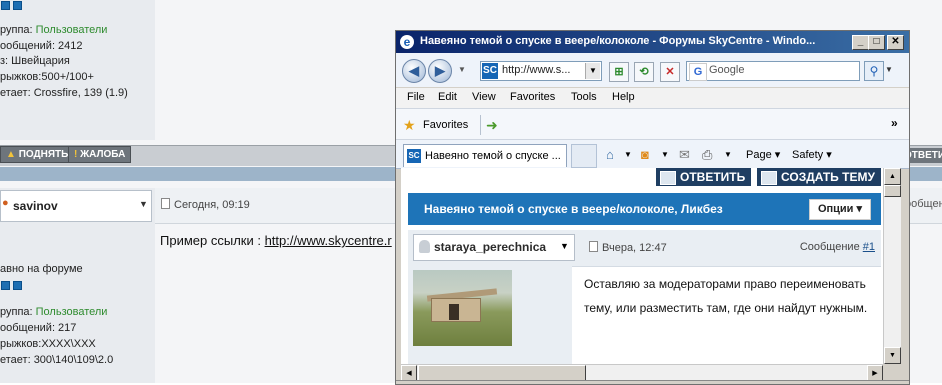 The image size is (942, 385). Describe the element at coordinates (462, 308) in the screenshot. I see `avatar` at that location.